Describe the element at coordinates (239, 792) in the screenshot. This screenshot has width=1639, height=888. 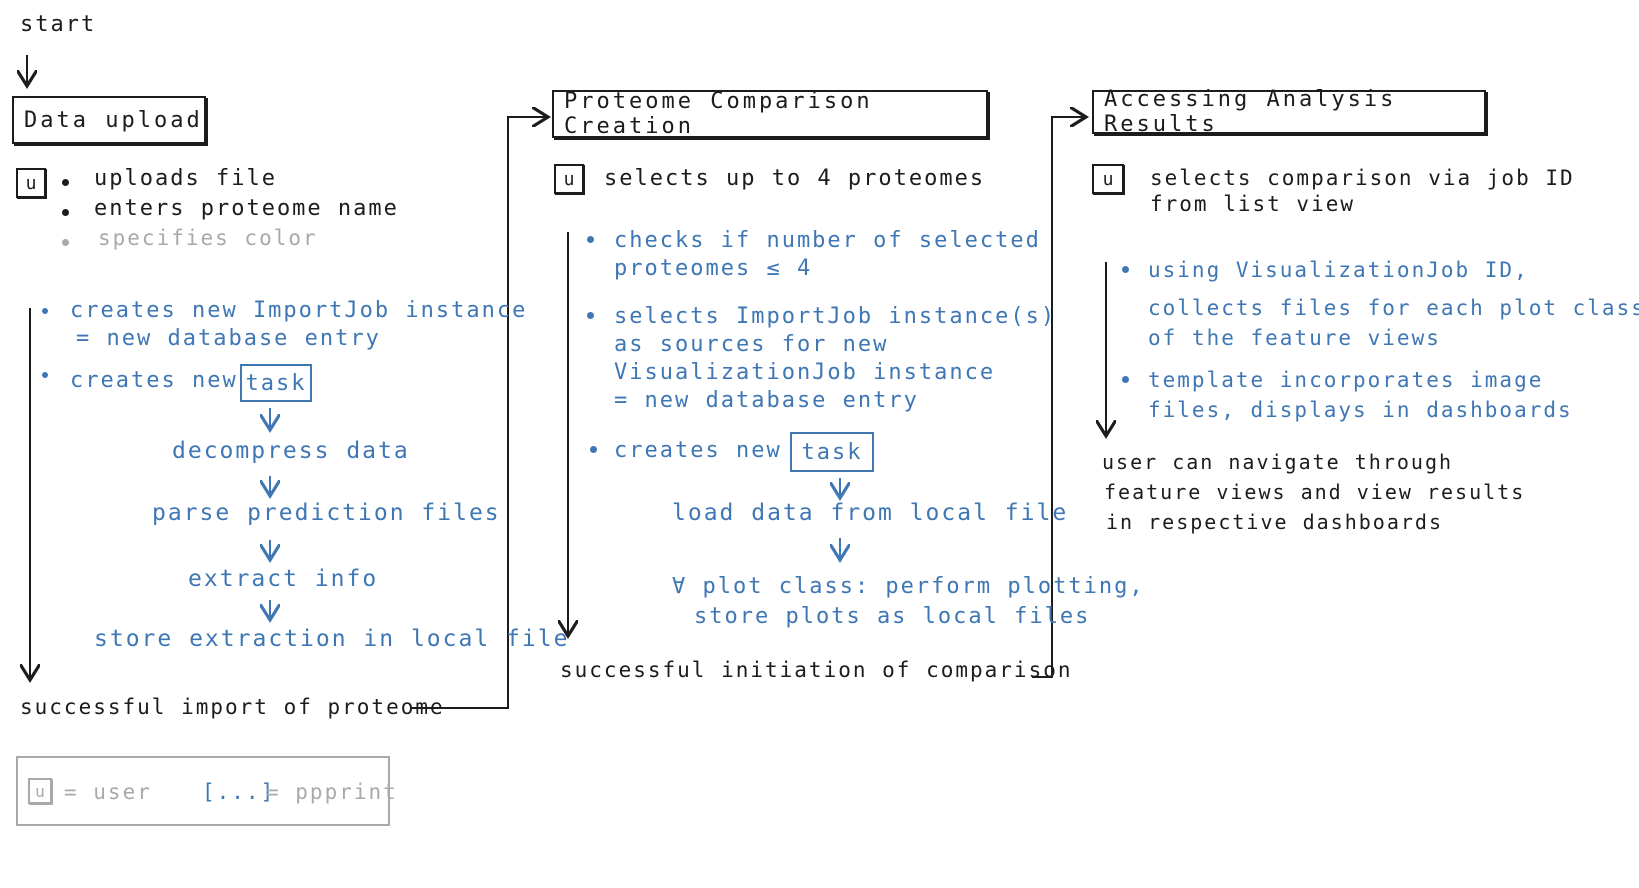
I see `legend-system-symbol: [...]` at that location.